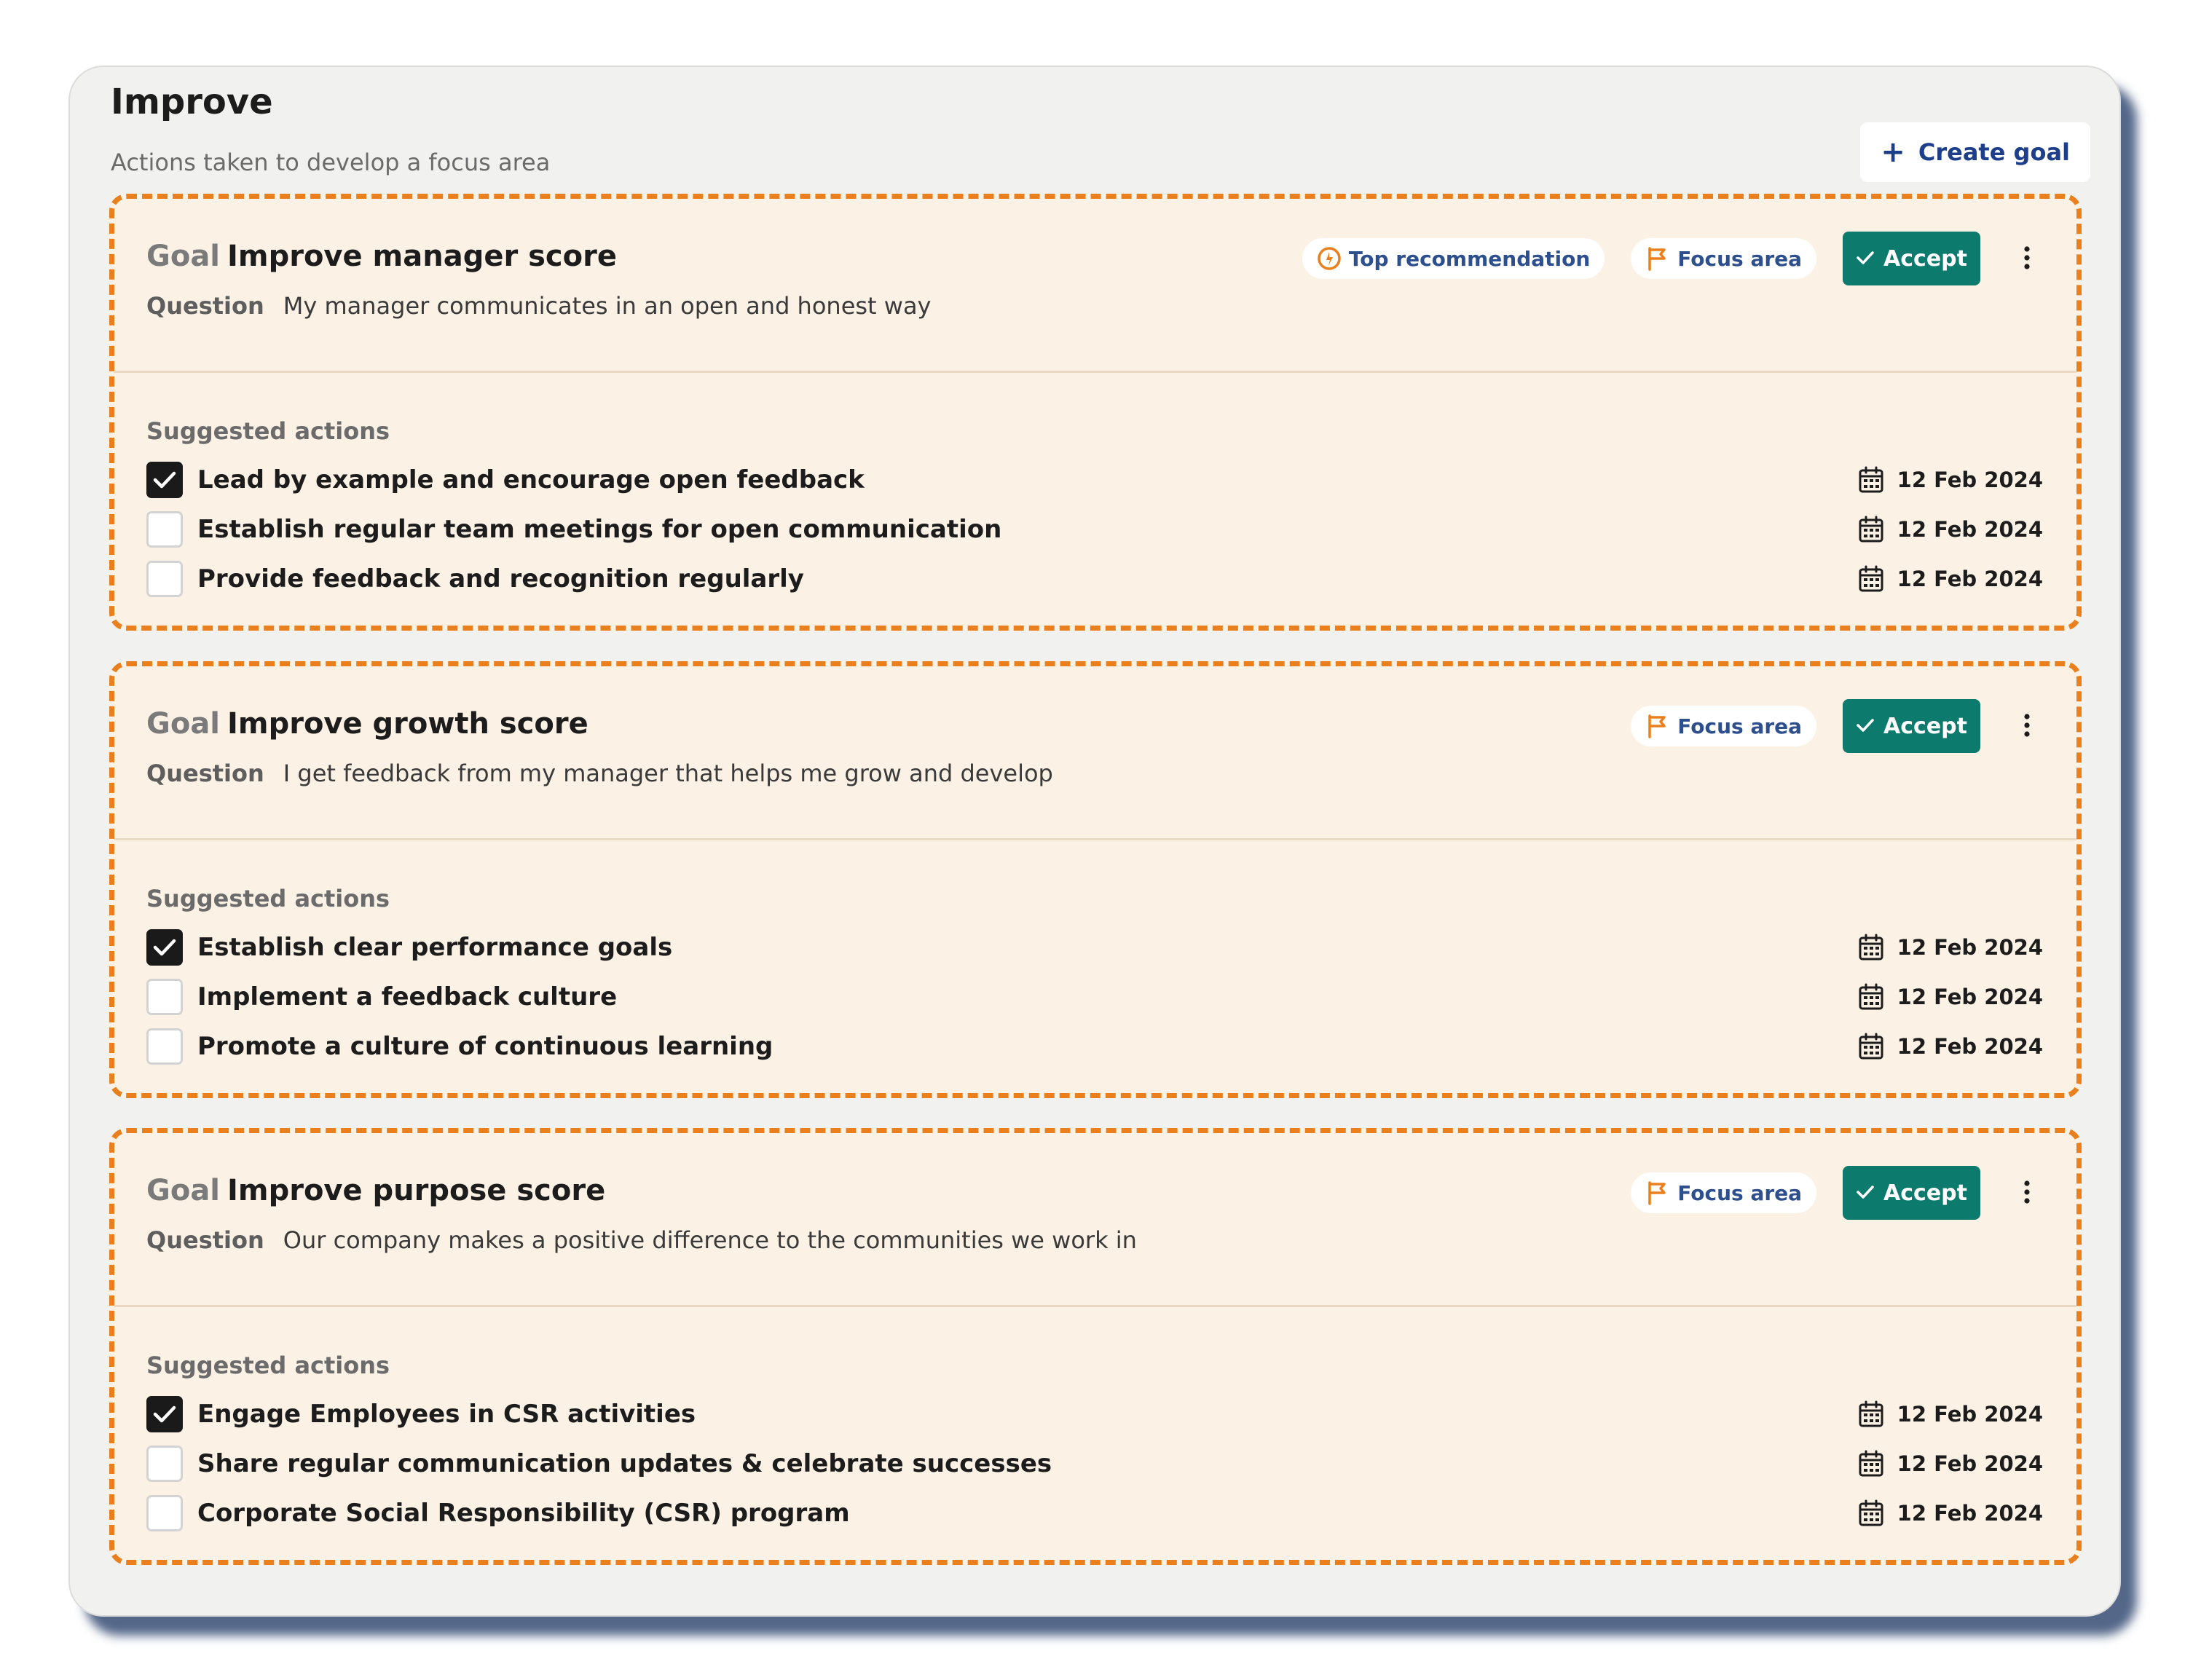 This screenshot has width=2185, height=1680. Describe the element at coordinates (1994, 152) in the screenshot. I see `create-goal-label: Create goal` at that location.